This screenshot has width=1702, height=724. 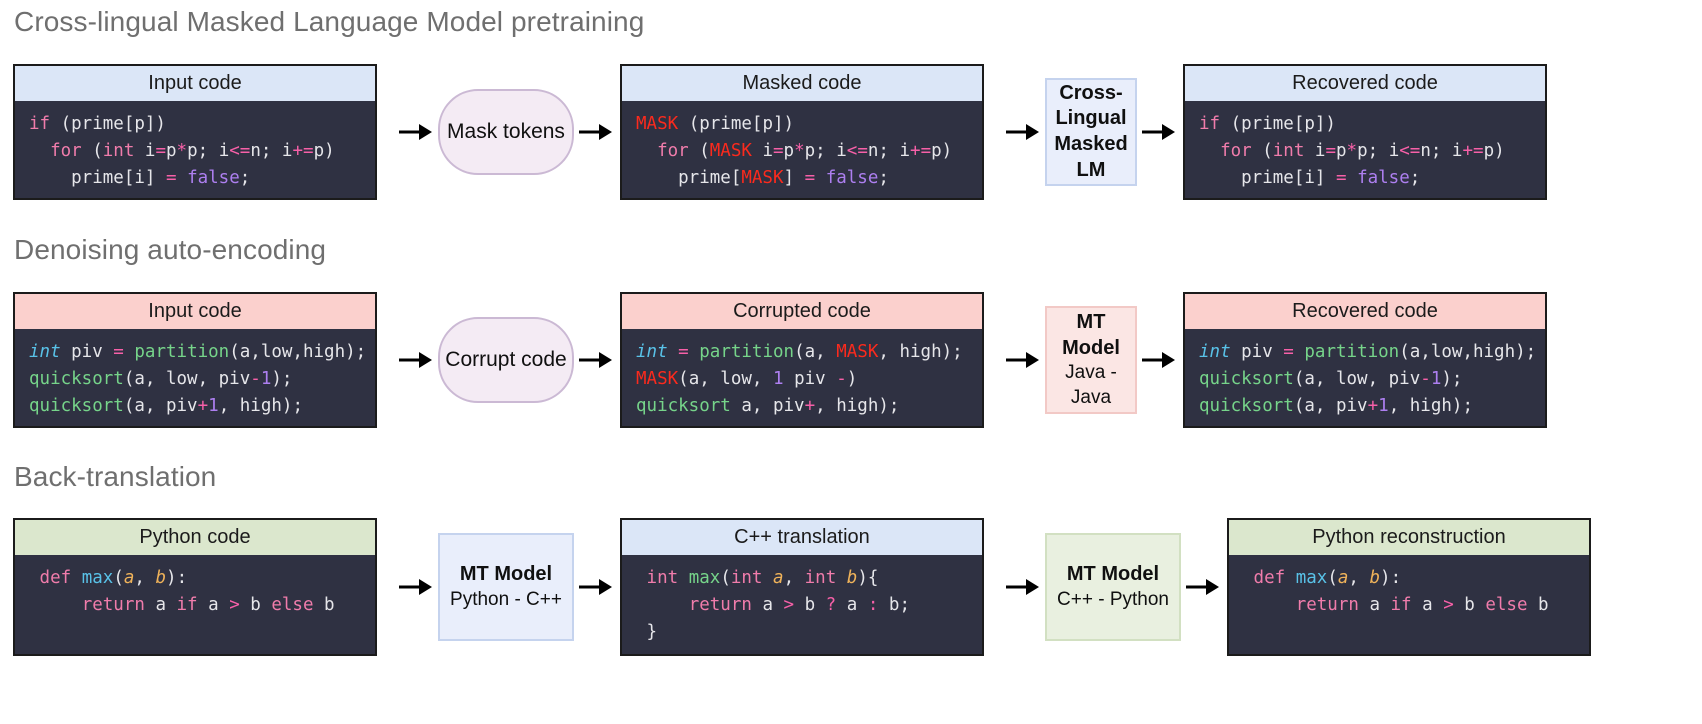 What do you see at coordinates (506, 599) in the screenshot?
I see `process-mt-model-python-cpp-line2: Python - C++` at bounding box center [506, 599].